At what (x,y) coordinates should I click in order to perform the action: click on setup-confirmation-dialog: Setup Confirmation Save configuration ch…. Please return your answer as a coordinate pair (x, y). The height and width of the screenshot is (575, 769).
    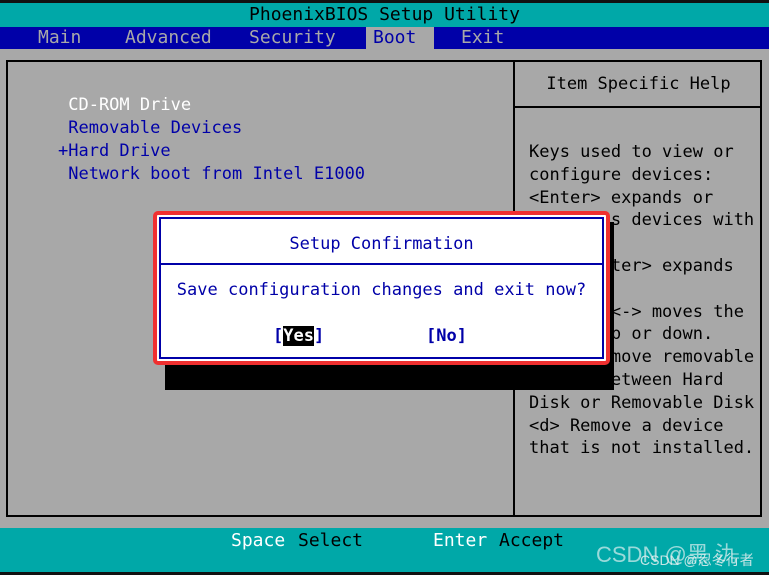
    Looking at the image, I should click on (381, 288).